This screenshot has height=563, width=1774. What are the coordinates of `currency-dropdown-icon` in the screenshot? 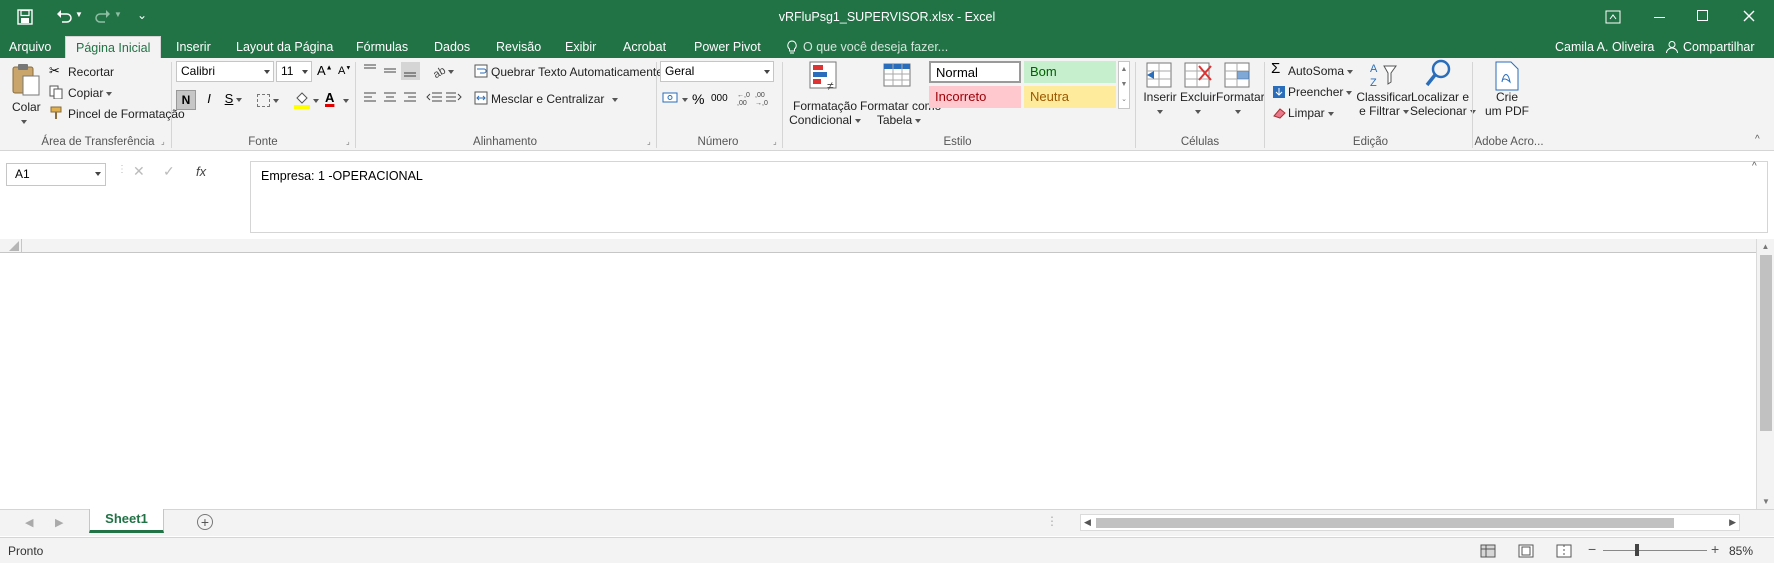 It's located at (685, 100).